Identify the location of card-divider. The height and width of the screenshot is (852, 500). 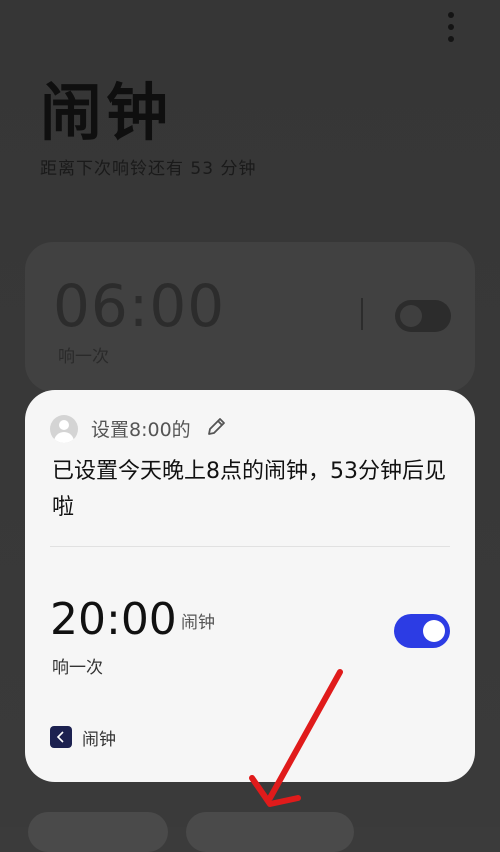
(250, 546).